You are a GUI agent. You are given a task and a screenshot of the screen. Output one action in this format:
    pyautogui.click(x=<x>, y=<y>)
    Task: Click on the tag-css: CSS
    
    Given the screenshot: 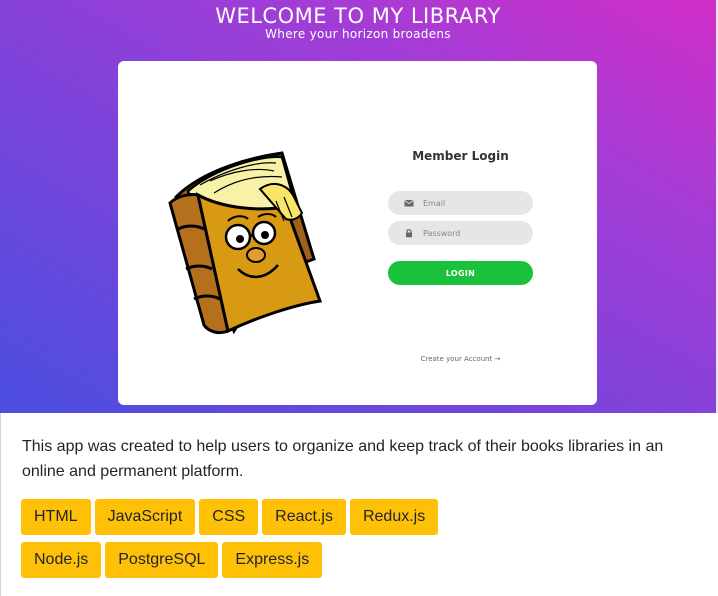 What is the action you would take?
    pyautogui.click(x=229, y=517)
    